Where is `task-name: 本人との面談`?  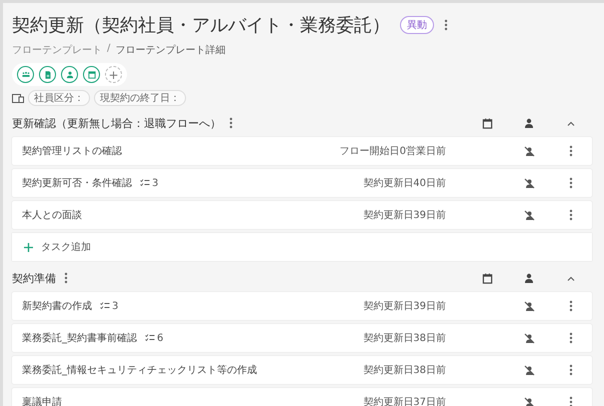
task-name: 本人との面談 is located at coordinates (52, 215).